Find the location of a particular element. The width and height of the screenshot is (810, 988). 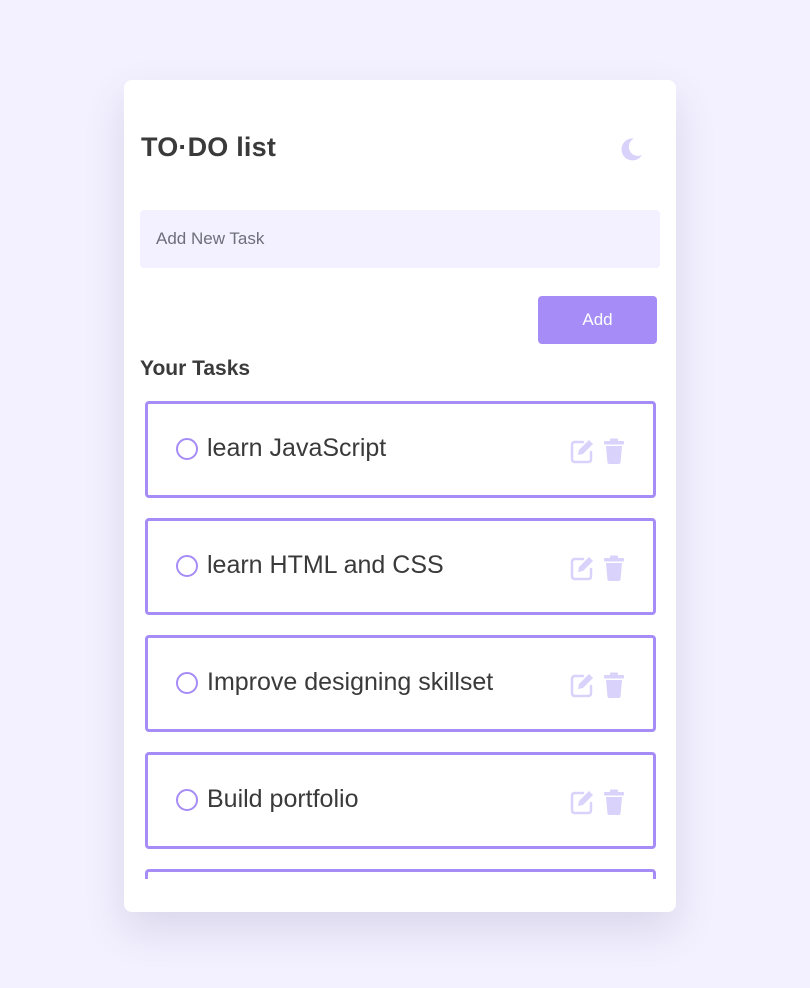

task-text: Build portfolio is located at coordinates (283, 799).